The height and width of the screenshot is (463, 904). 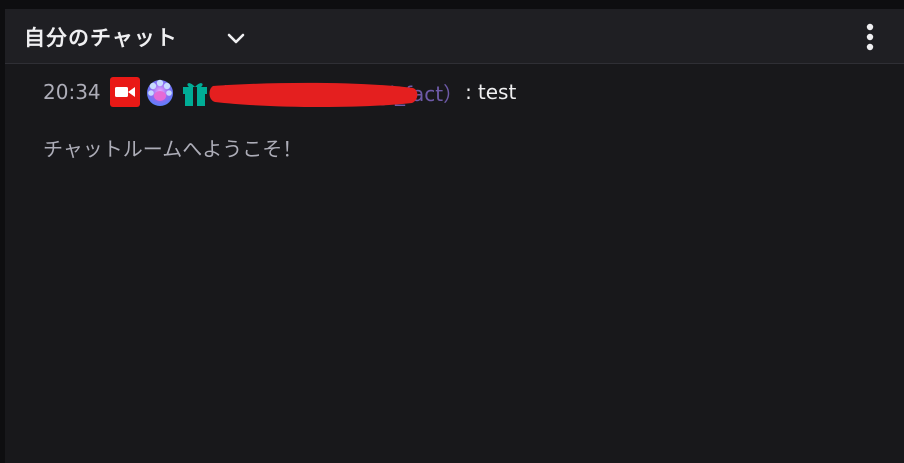 I want to click on username-container: ゆうなぎ（yuunagi_fact）, so click(x=336, y=92).